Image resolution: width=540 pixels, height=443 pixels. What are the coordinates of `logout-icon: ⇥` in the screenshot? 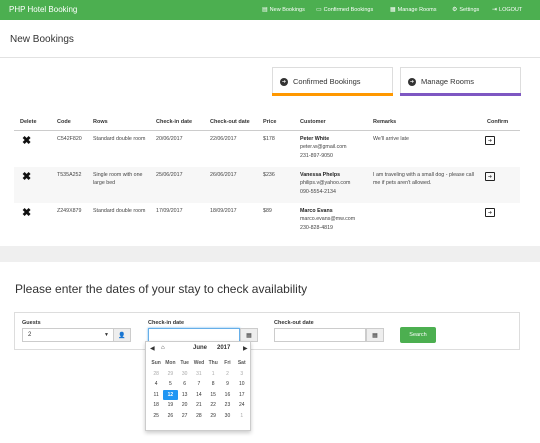 It's located at (495, 10).